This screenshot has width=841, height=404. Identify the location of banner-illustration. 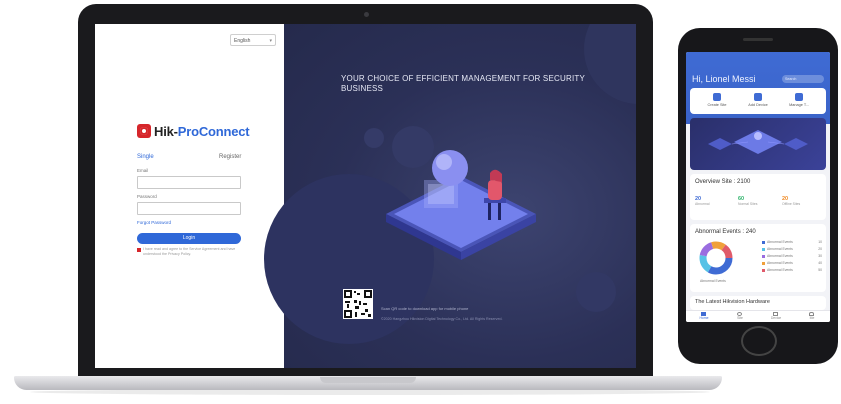
(758, 142).